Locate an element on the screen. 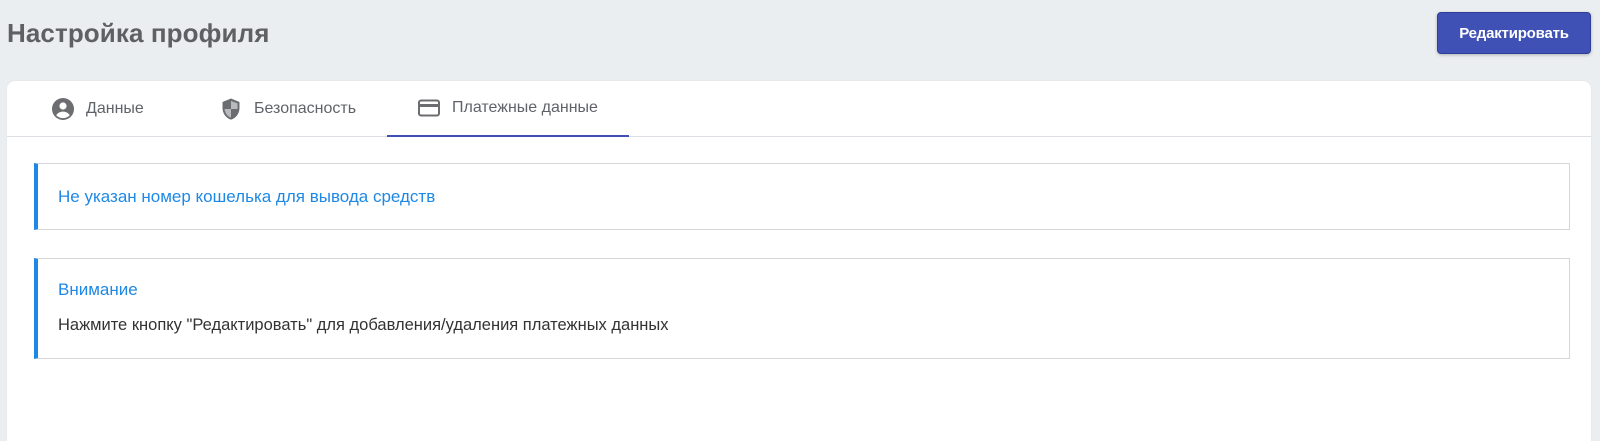 Image resolution: width=1600 pixels, height=441 pixels. page-title: Настройка профиля is located at coordinates (138, 33).